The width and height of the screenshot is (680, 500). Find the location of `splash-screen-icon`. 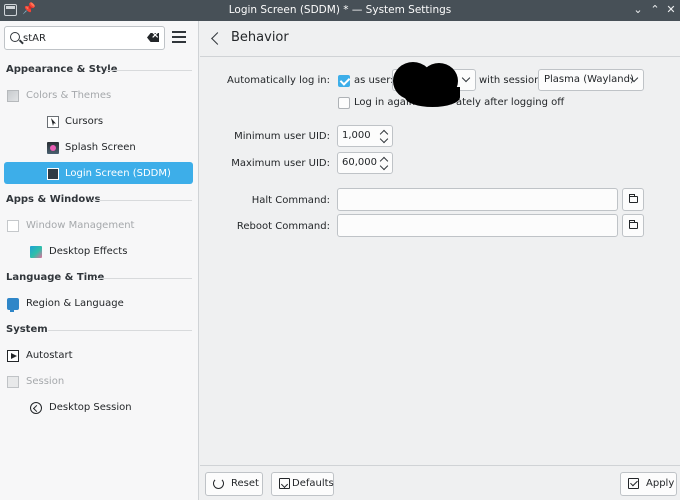

splash-screen-icon is located at coordinates (53, 148).